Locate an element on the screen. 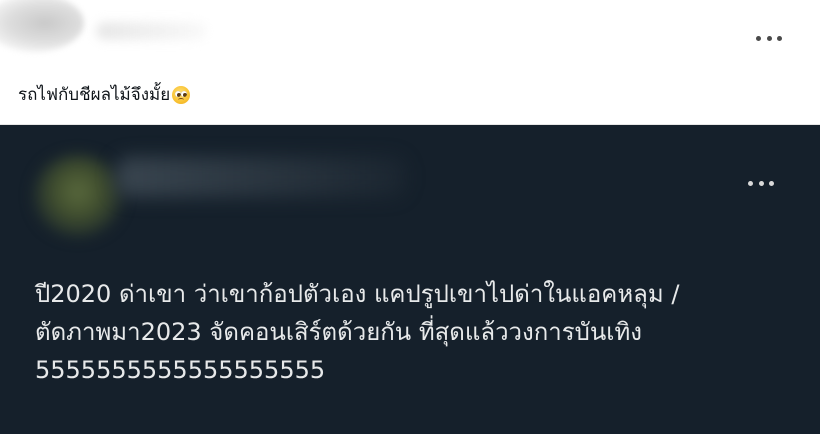 This screenshot has height=434, width=820. tweet-text: รถไฟกับชีผลไม้จึงมั้ย is located at coordinates (104, 95).